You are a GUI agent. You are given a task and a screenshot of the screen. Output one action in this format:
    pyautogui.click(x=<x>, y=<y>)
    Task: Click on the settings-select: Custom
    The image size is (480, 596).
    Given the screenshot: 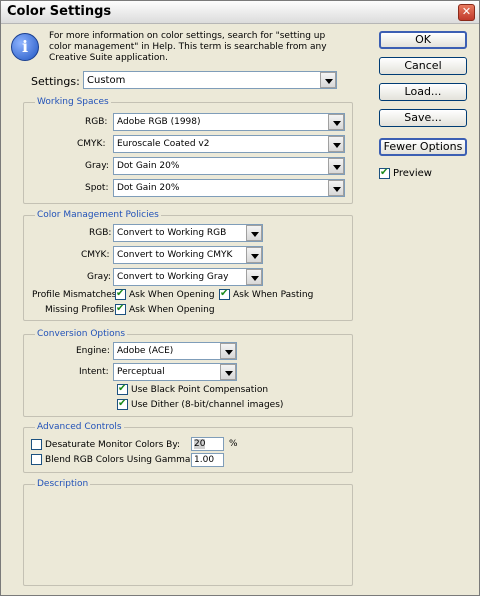 What is the action you would take?
    pyautogui.click(x=210, y=80)
    